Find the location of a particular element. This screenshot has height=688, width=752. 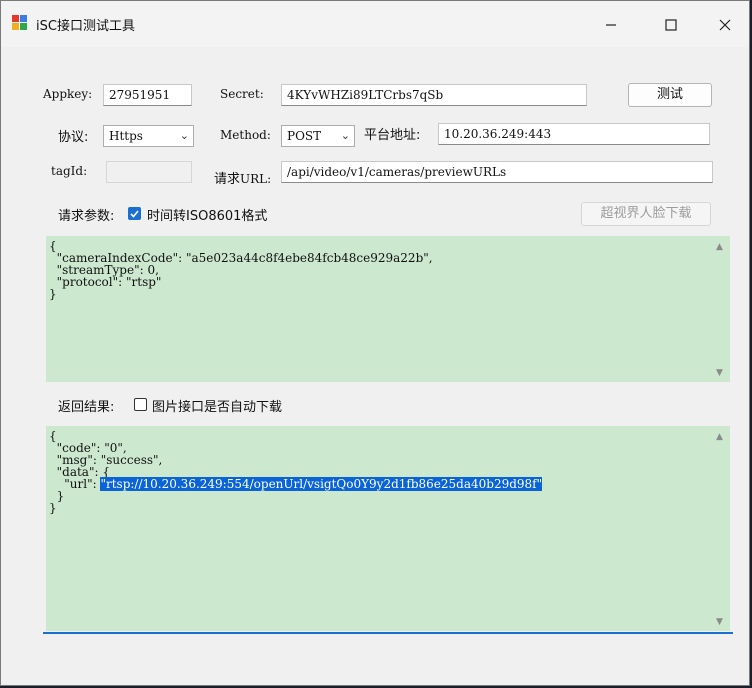

maximize-icon is located at coordinates (671, 25).